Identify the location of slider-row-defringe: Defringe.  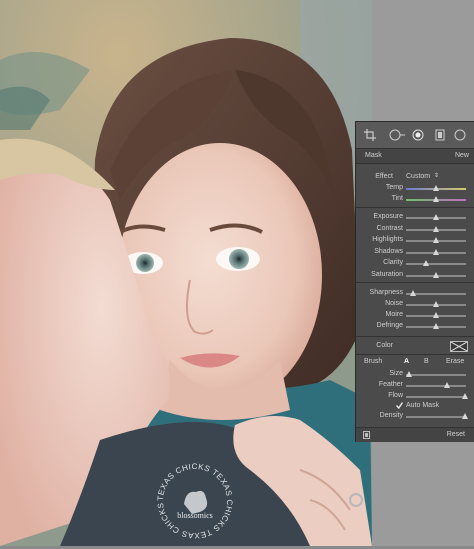
(415, 326).